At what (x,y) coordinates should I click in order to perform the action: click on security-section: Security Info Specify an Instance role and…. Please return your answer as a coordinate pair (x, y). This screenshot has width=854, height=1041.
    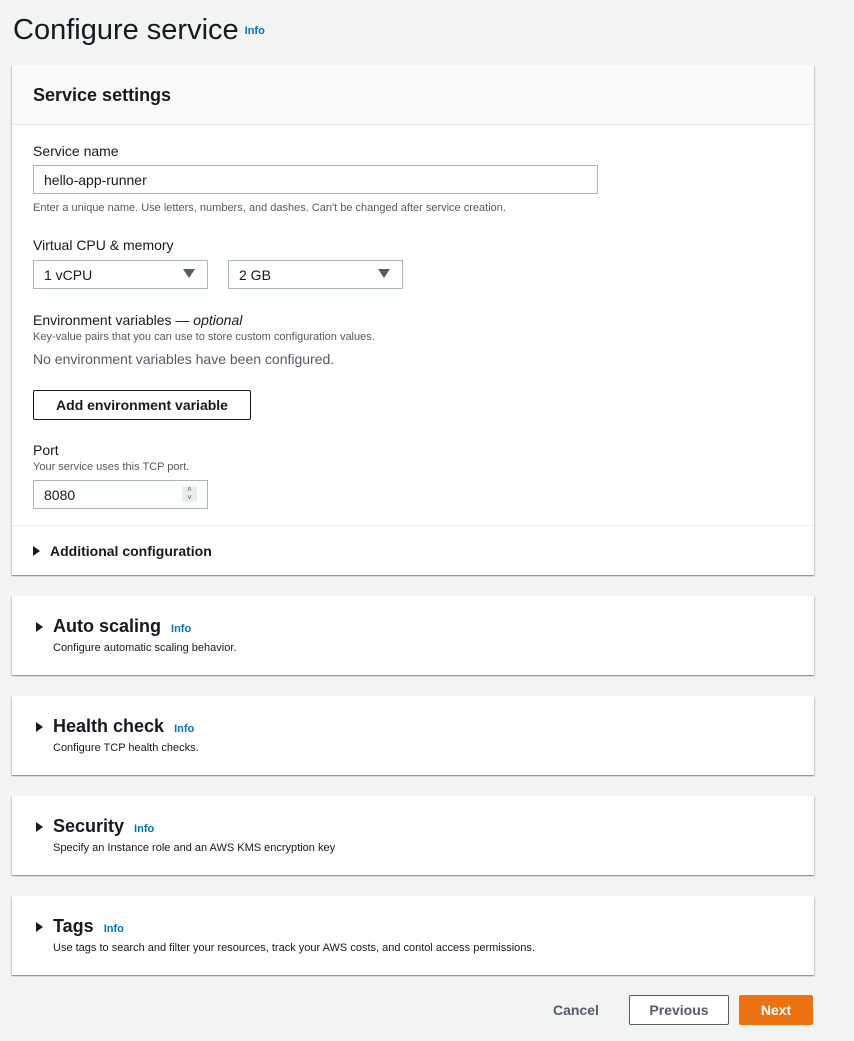
    Looking at the image, I should click on (413, 835).